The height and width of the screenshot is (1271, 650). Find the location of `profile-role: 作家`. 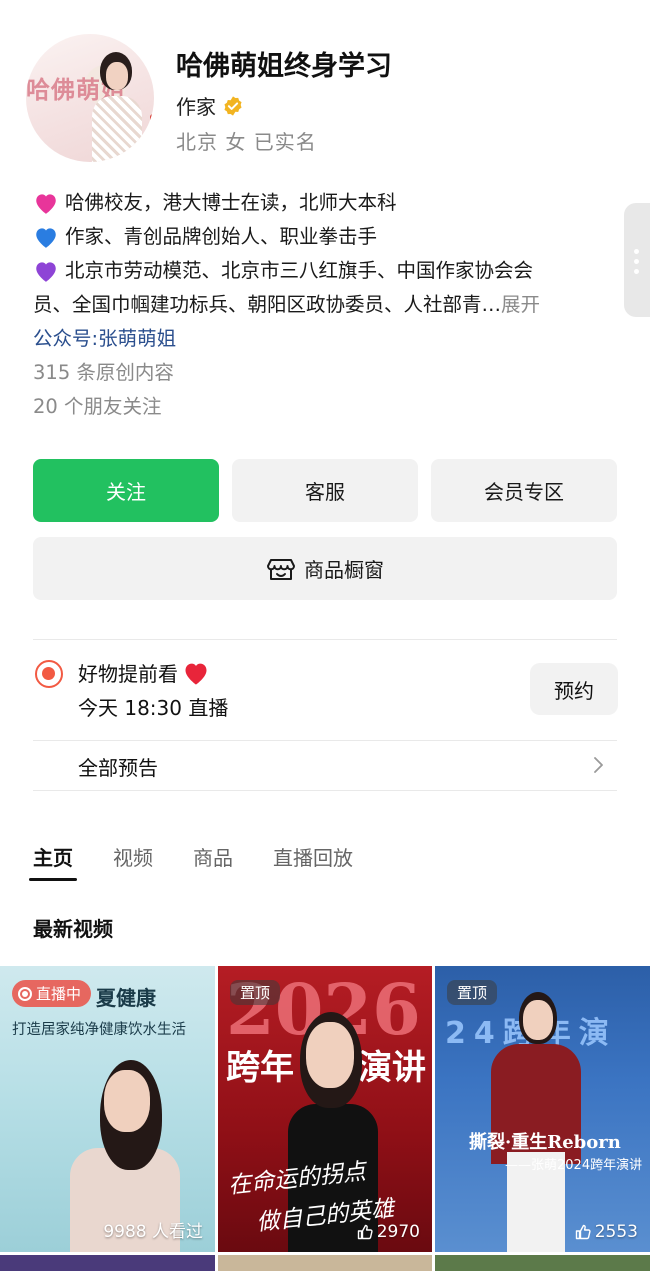

profile-role: 作家 is located at coordinates (210, 105).